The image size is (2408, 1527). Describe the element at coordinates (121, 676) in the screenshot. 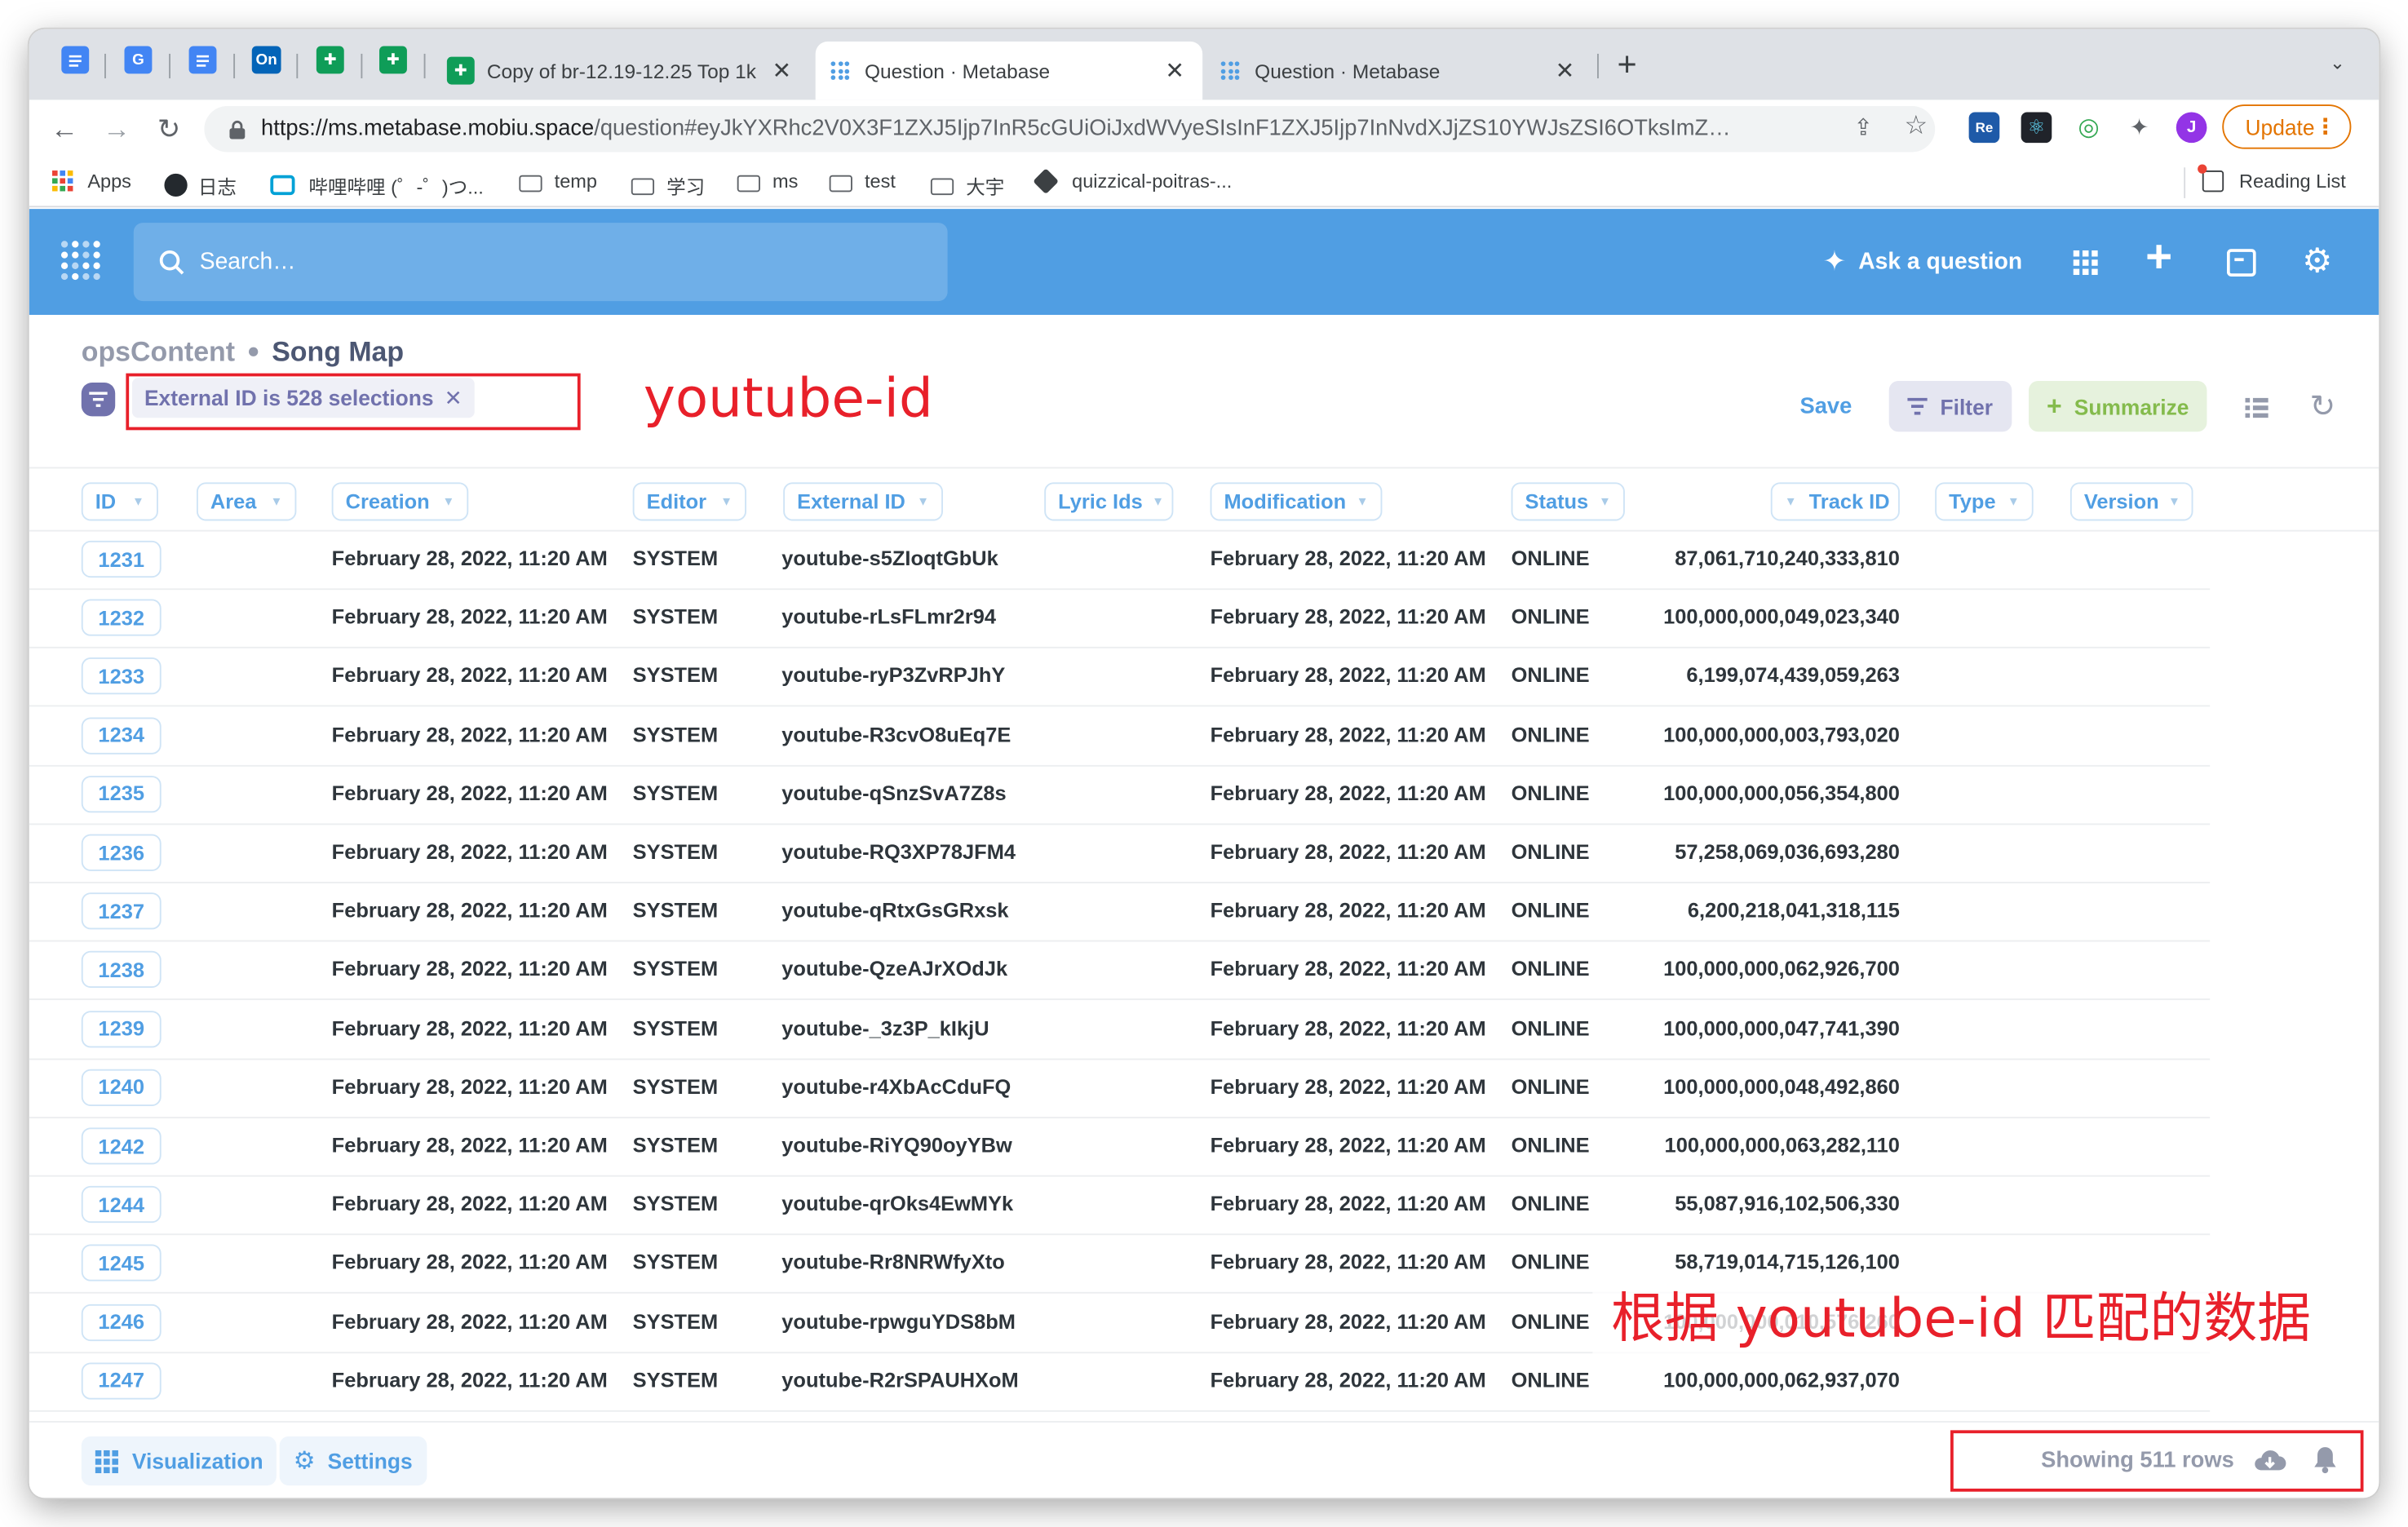

I see `row-id-link: 1233` at that location.